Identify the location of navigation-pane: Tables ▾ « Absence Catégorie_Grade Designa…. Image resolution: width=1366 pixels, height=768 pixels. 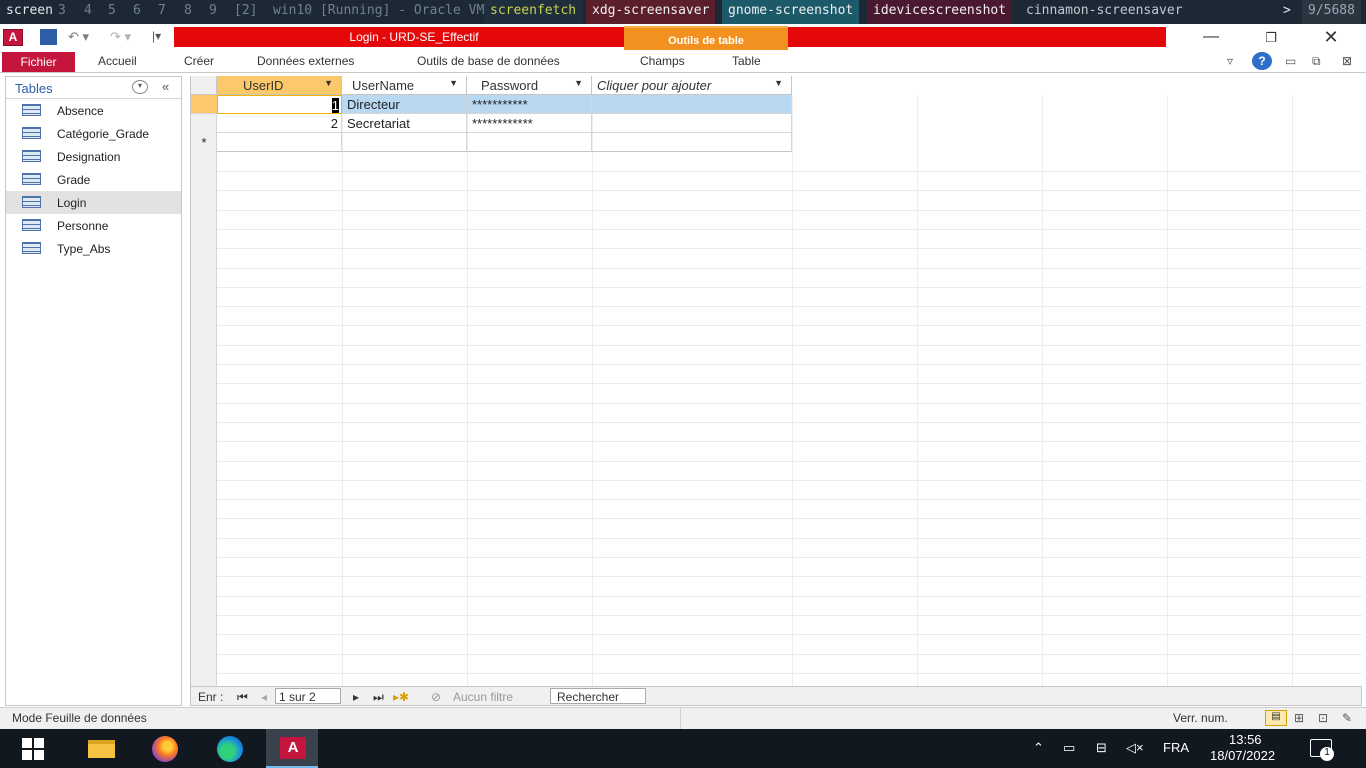
(93, 391).